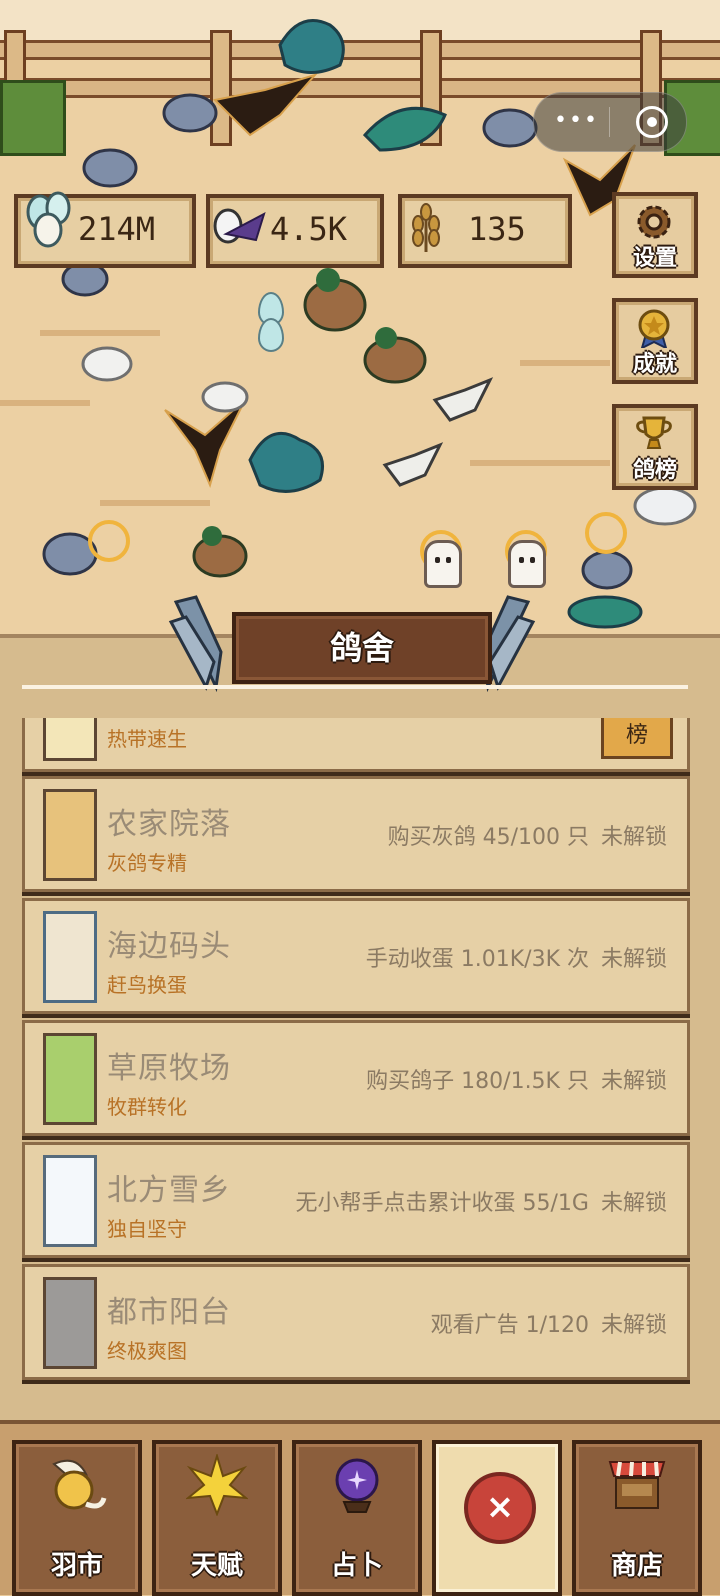 This screenshot has height=1596, width=720. Describe the element at coordinates (477, 1081) in the screenshot. I see `requirement-text: 购买鸽子 180/1.5K 只` at that location.